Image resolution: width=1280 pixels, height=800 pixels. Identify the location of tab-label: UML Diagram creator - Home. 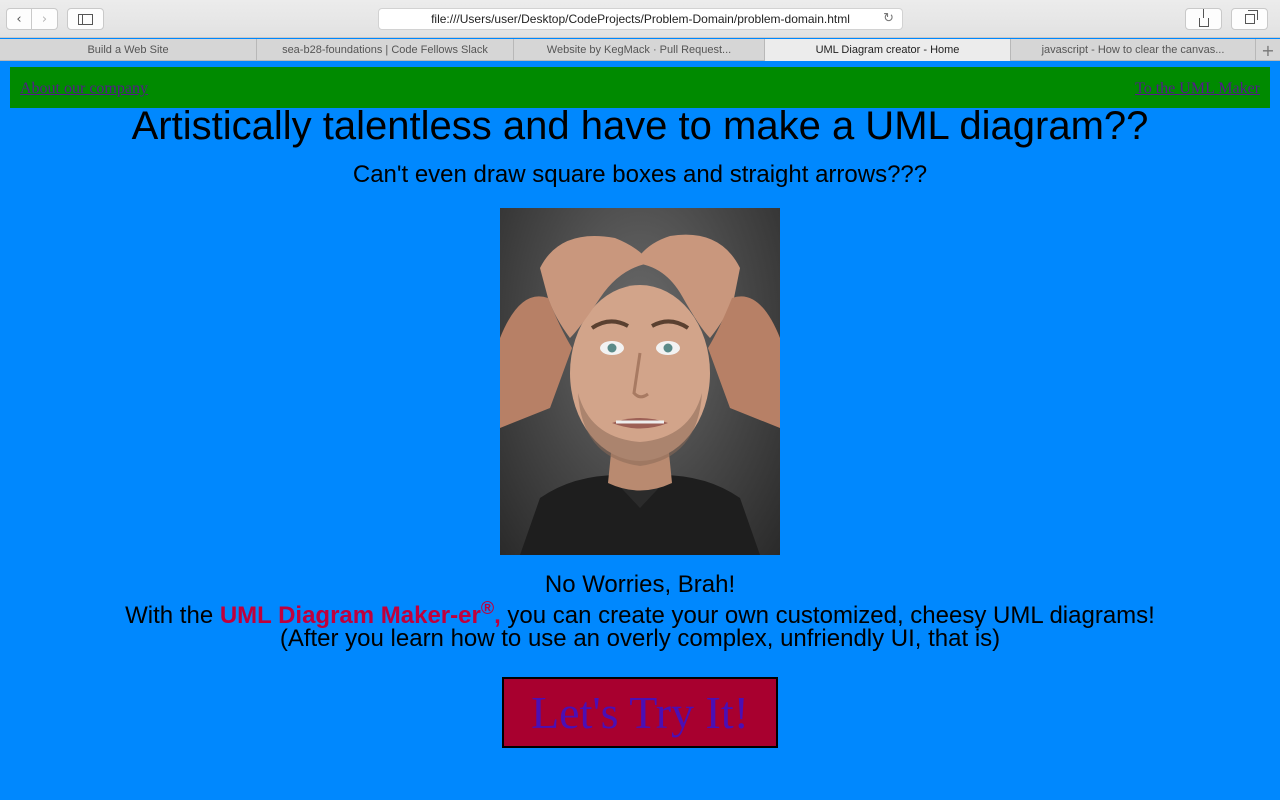
(887, 50).